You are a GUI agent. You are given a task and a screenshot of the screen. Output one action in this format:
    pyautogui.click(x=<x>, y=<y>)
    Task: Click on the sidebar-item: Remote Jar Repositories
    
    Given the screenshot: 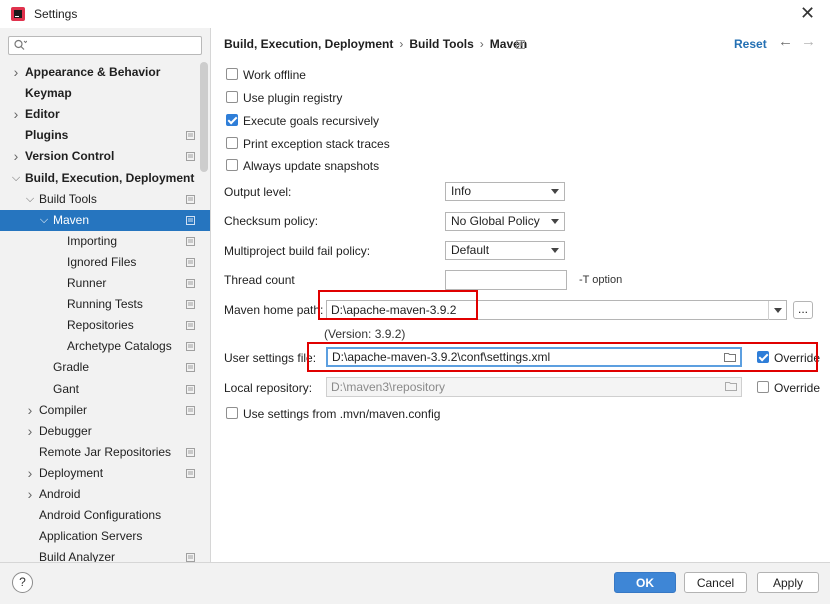 What is the action you would take?
    pyautogui.click(x=105, y=452)
    